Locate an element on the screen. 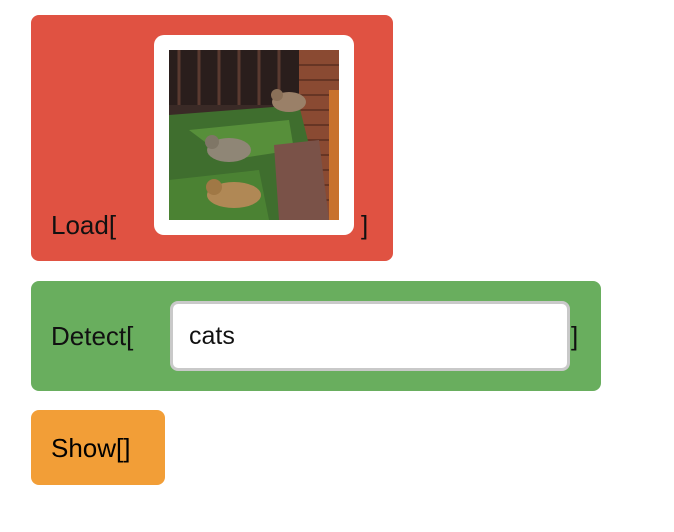 The image size is (674, 532). show-label: Show[] is located at coordinates (91, 448).